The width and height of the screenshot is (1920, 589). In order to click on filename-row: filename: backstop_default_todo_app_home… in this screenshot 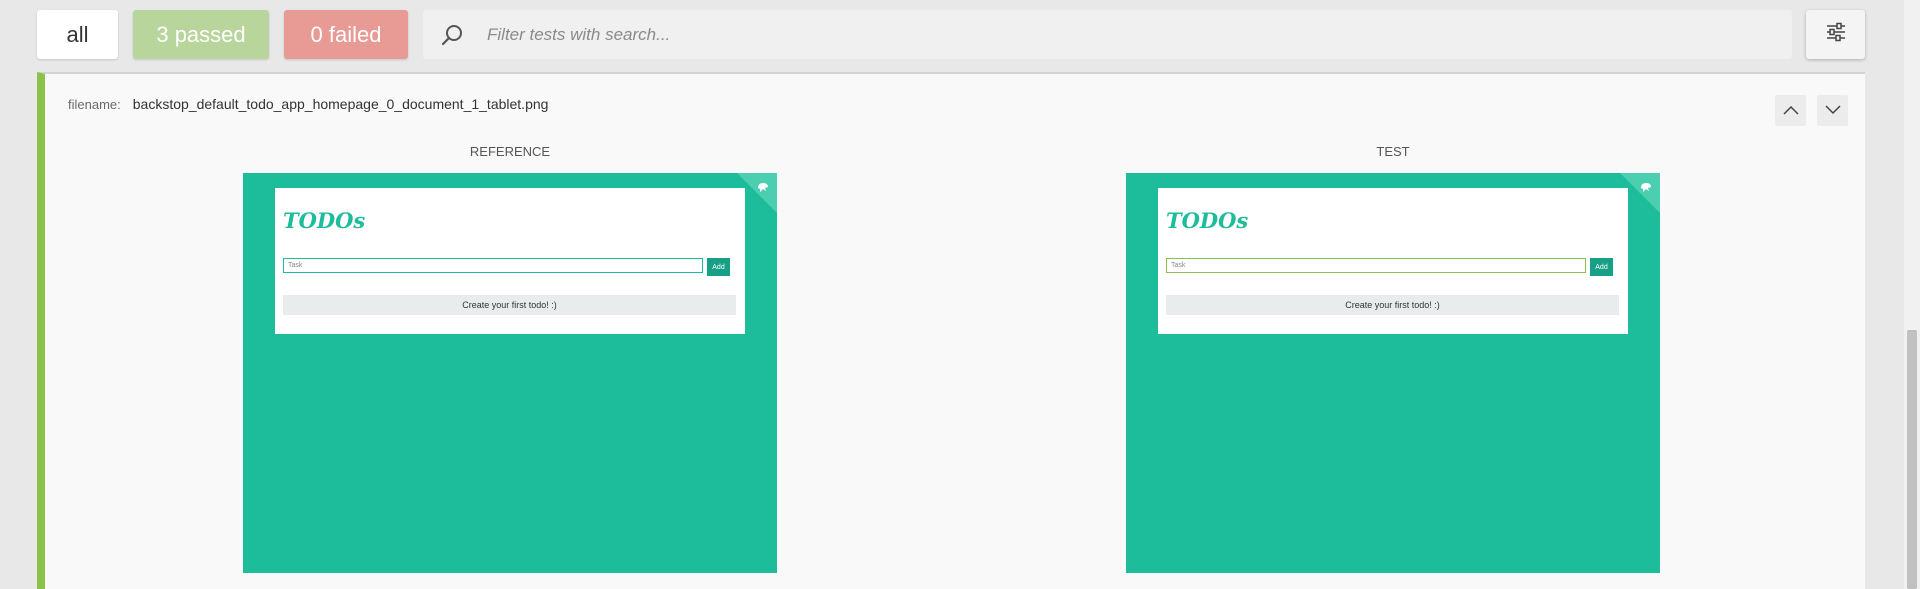, I will do `click(308, 104)`.